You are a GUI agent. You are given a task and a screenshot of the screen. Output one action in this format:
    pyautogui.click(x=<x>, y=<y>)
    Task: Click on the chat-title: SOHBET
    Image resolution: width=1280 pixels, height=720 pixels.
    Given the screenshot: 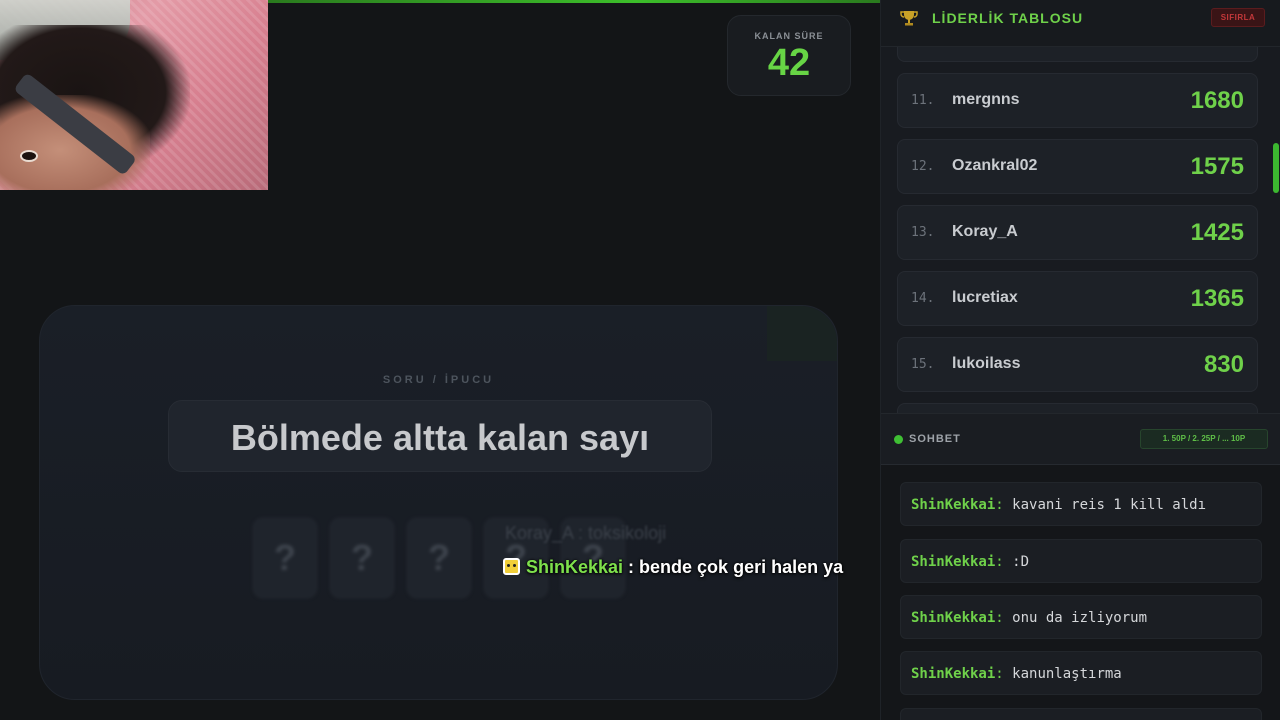 What is the action you would take?
    pyautogui.click(x=935, y=439)
    